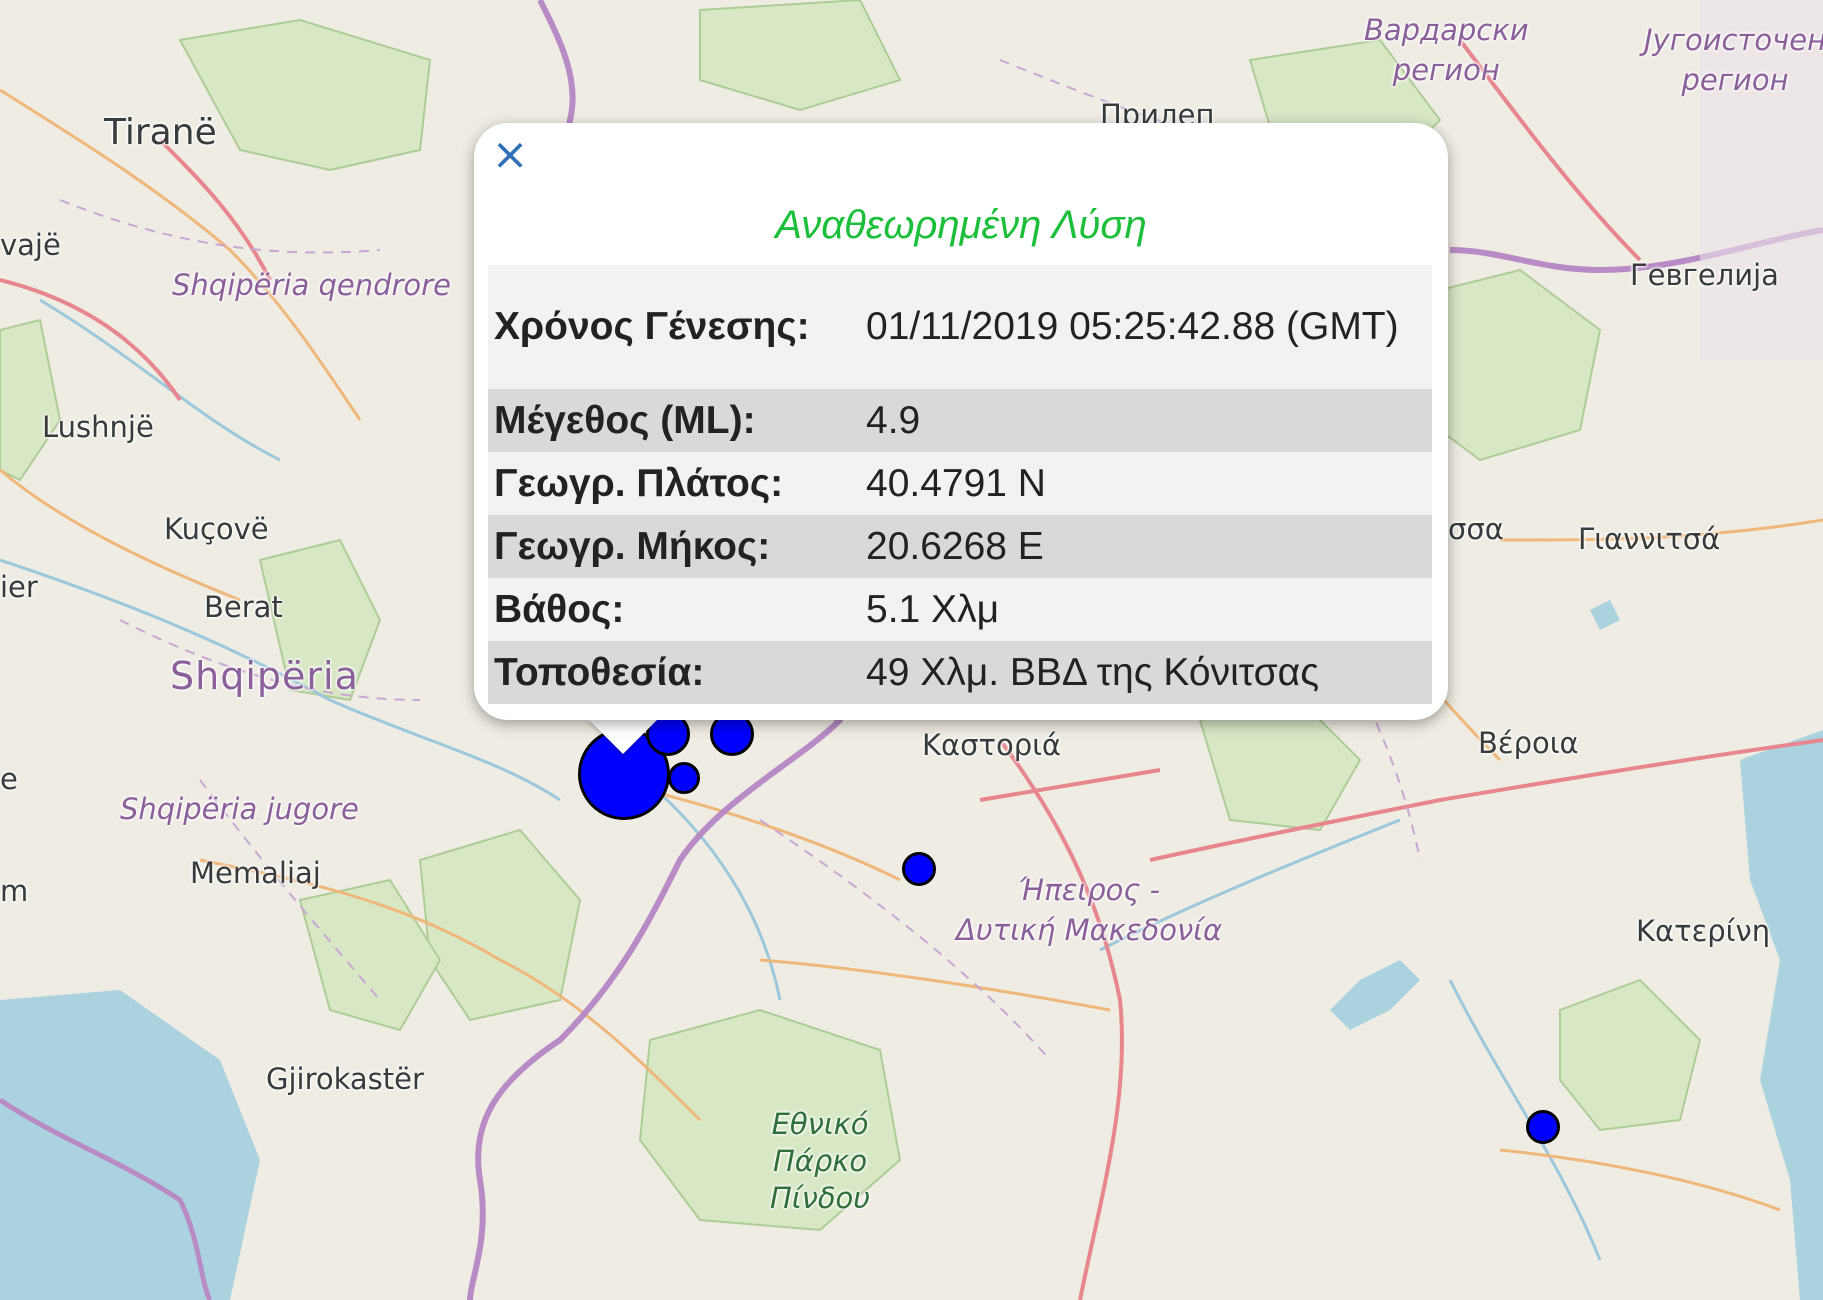  I want to click on map-label-vardarski: Вардарски регион, so click(1446, 50).